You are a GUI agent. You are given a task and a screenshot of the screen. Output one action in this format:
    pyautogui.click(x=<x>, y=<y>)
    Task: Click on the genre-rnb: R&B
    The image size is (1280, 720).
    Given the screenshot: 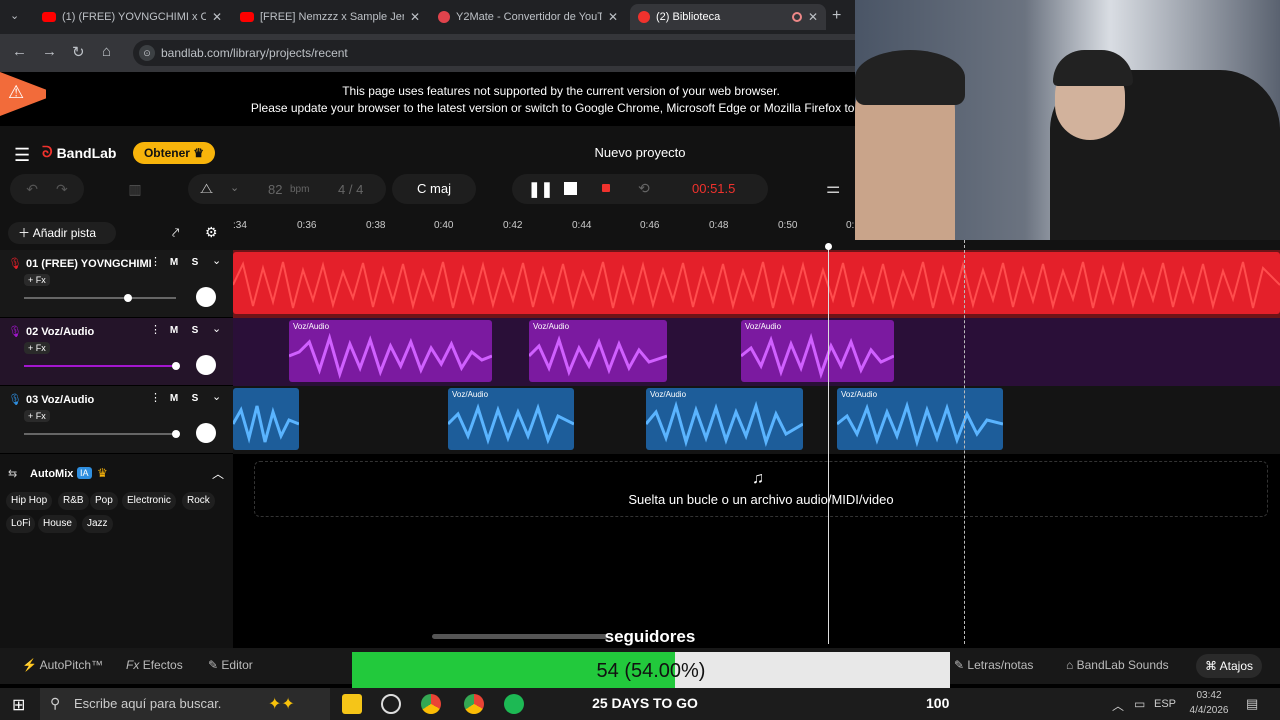 What is the action you would take?
    pyautogui.click(x=73, y=501)
    